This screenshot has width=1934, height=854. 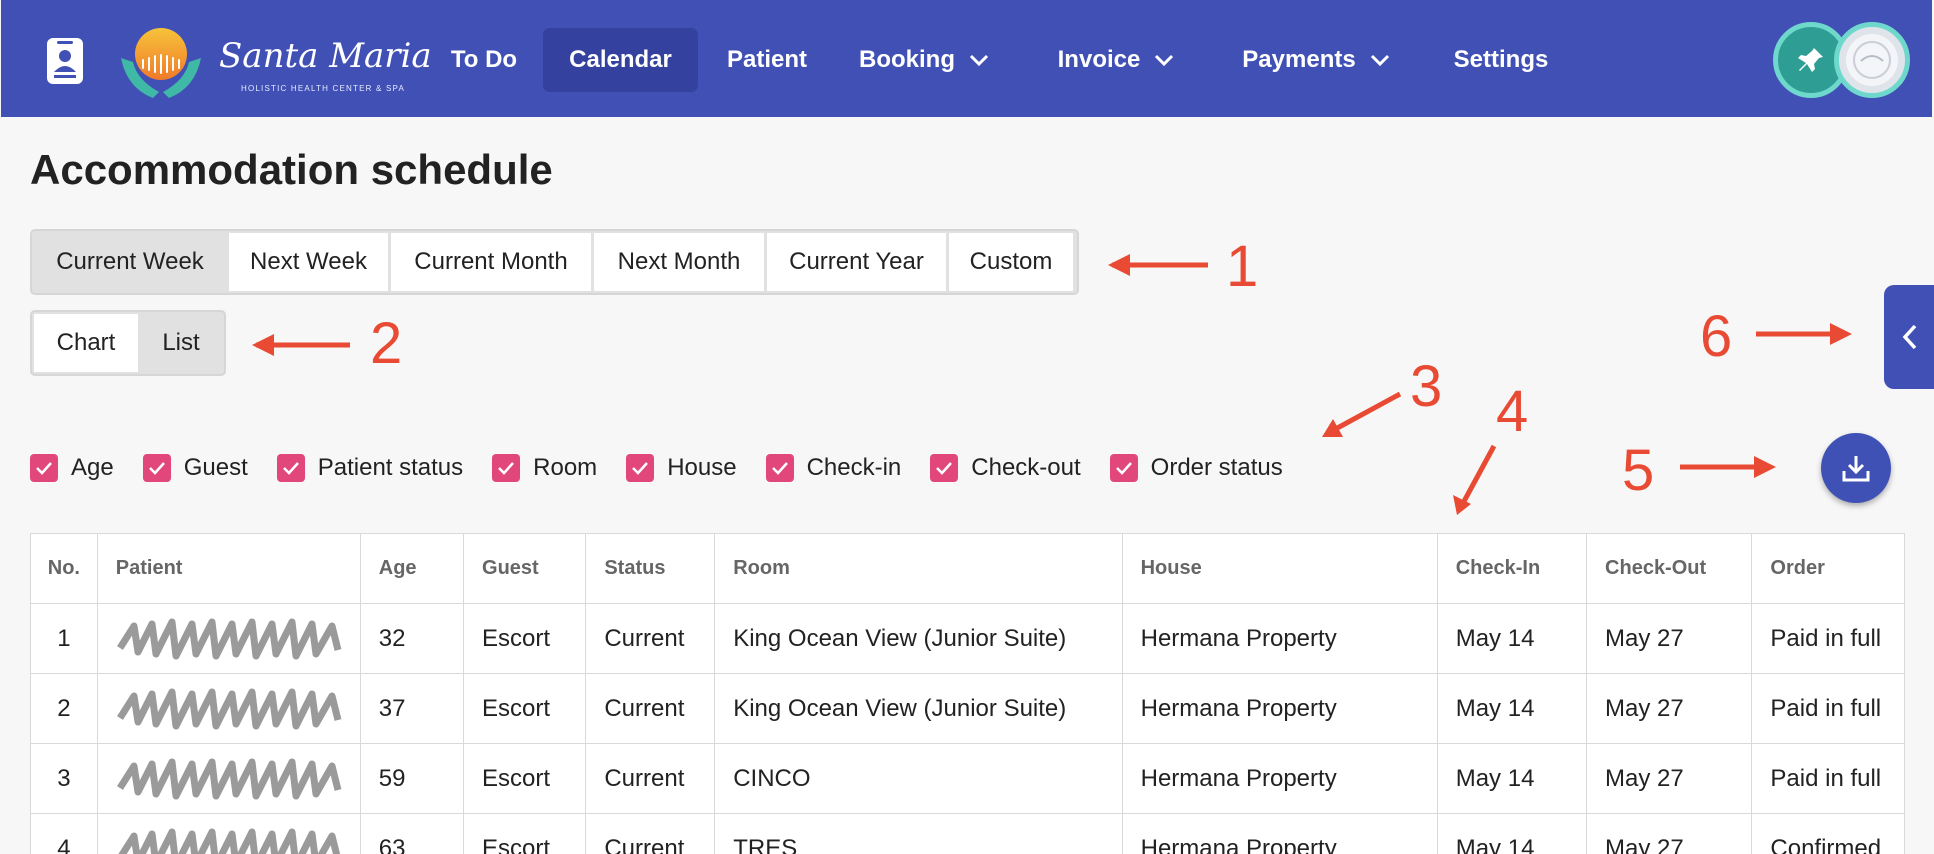 What do you see at coordinates (1828, 833) in the screenshot?
I see `cell-order: Confirmed` at bounding box center [1828, 833].